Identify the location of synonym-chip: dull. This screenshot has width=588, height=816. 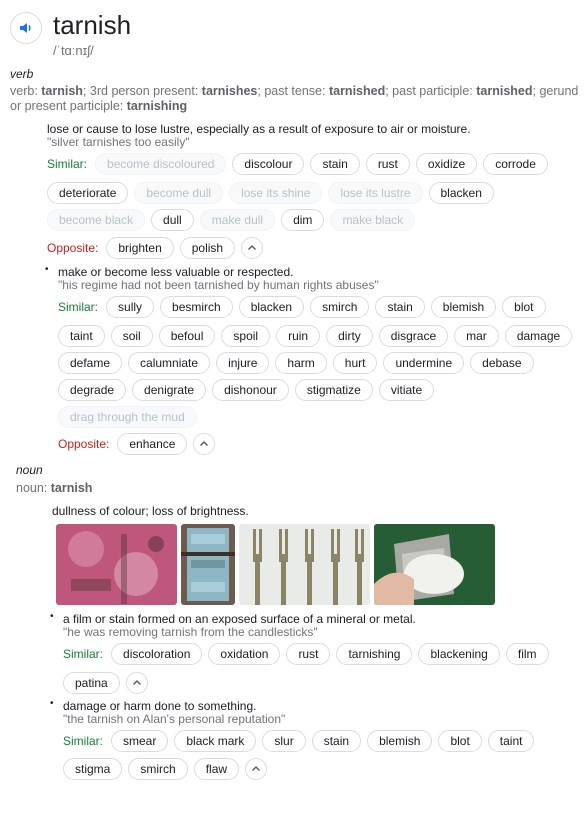
(172, 220).